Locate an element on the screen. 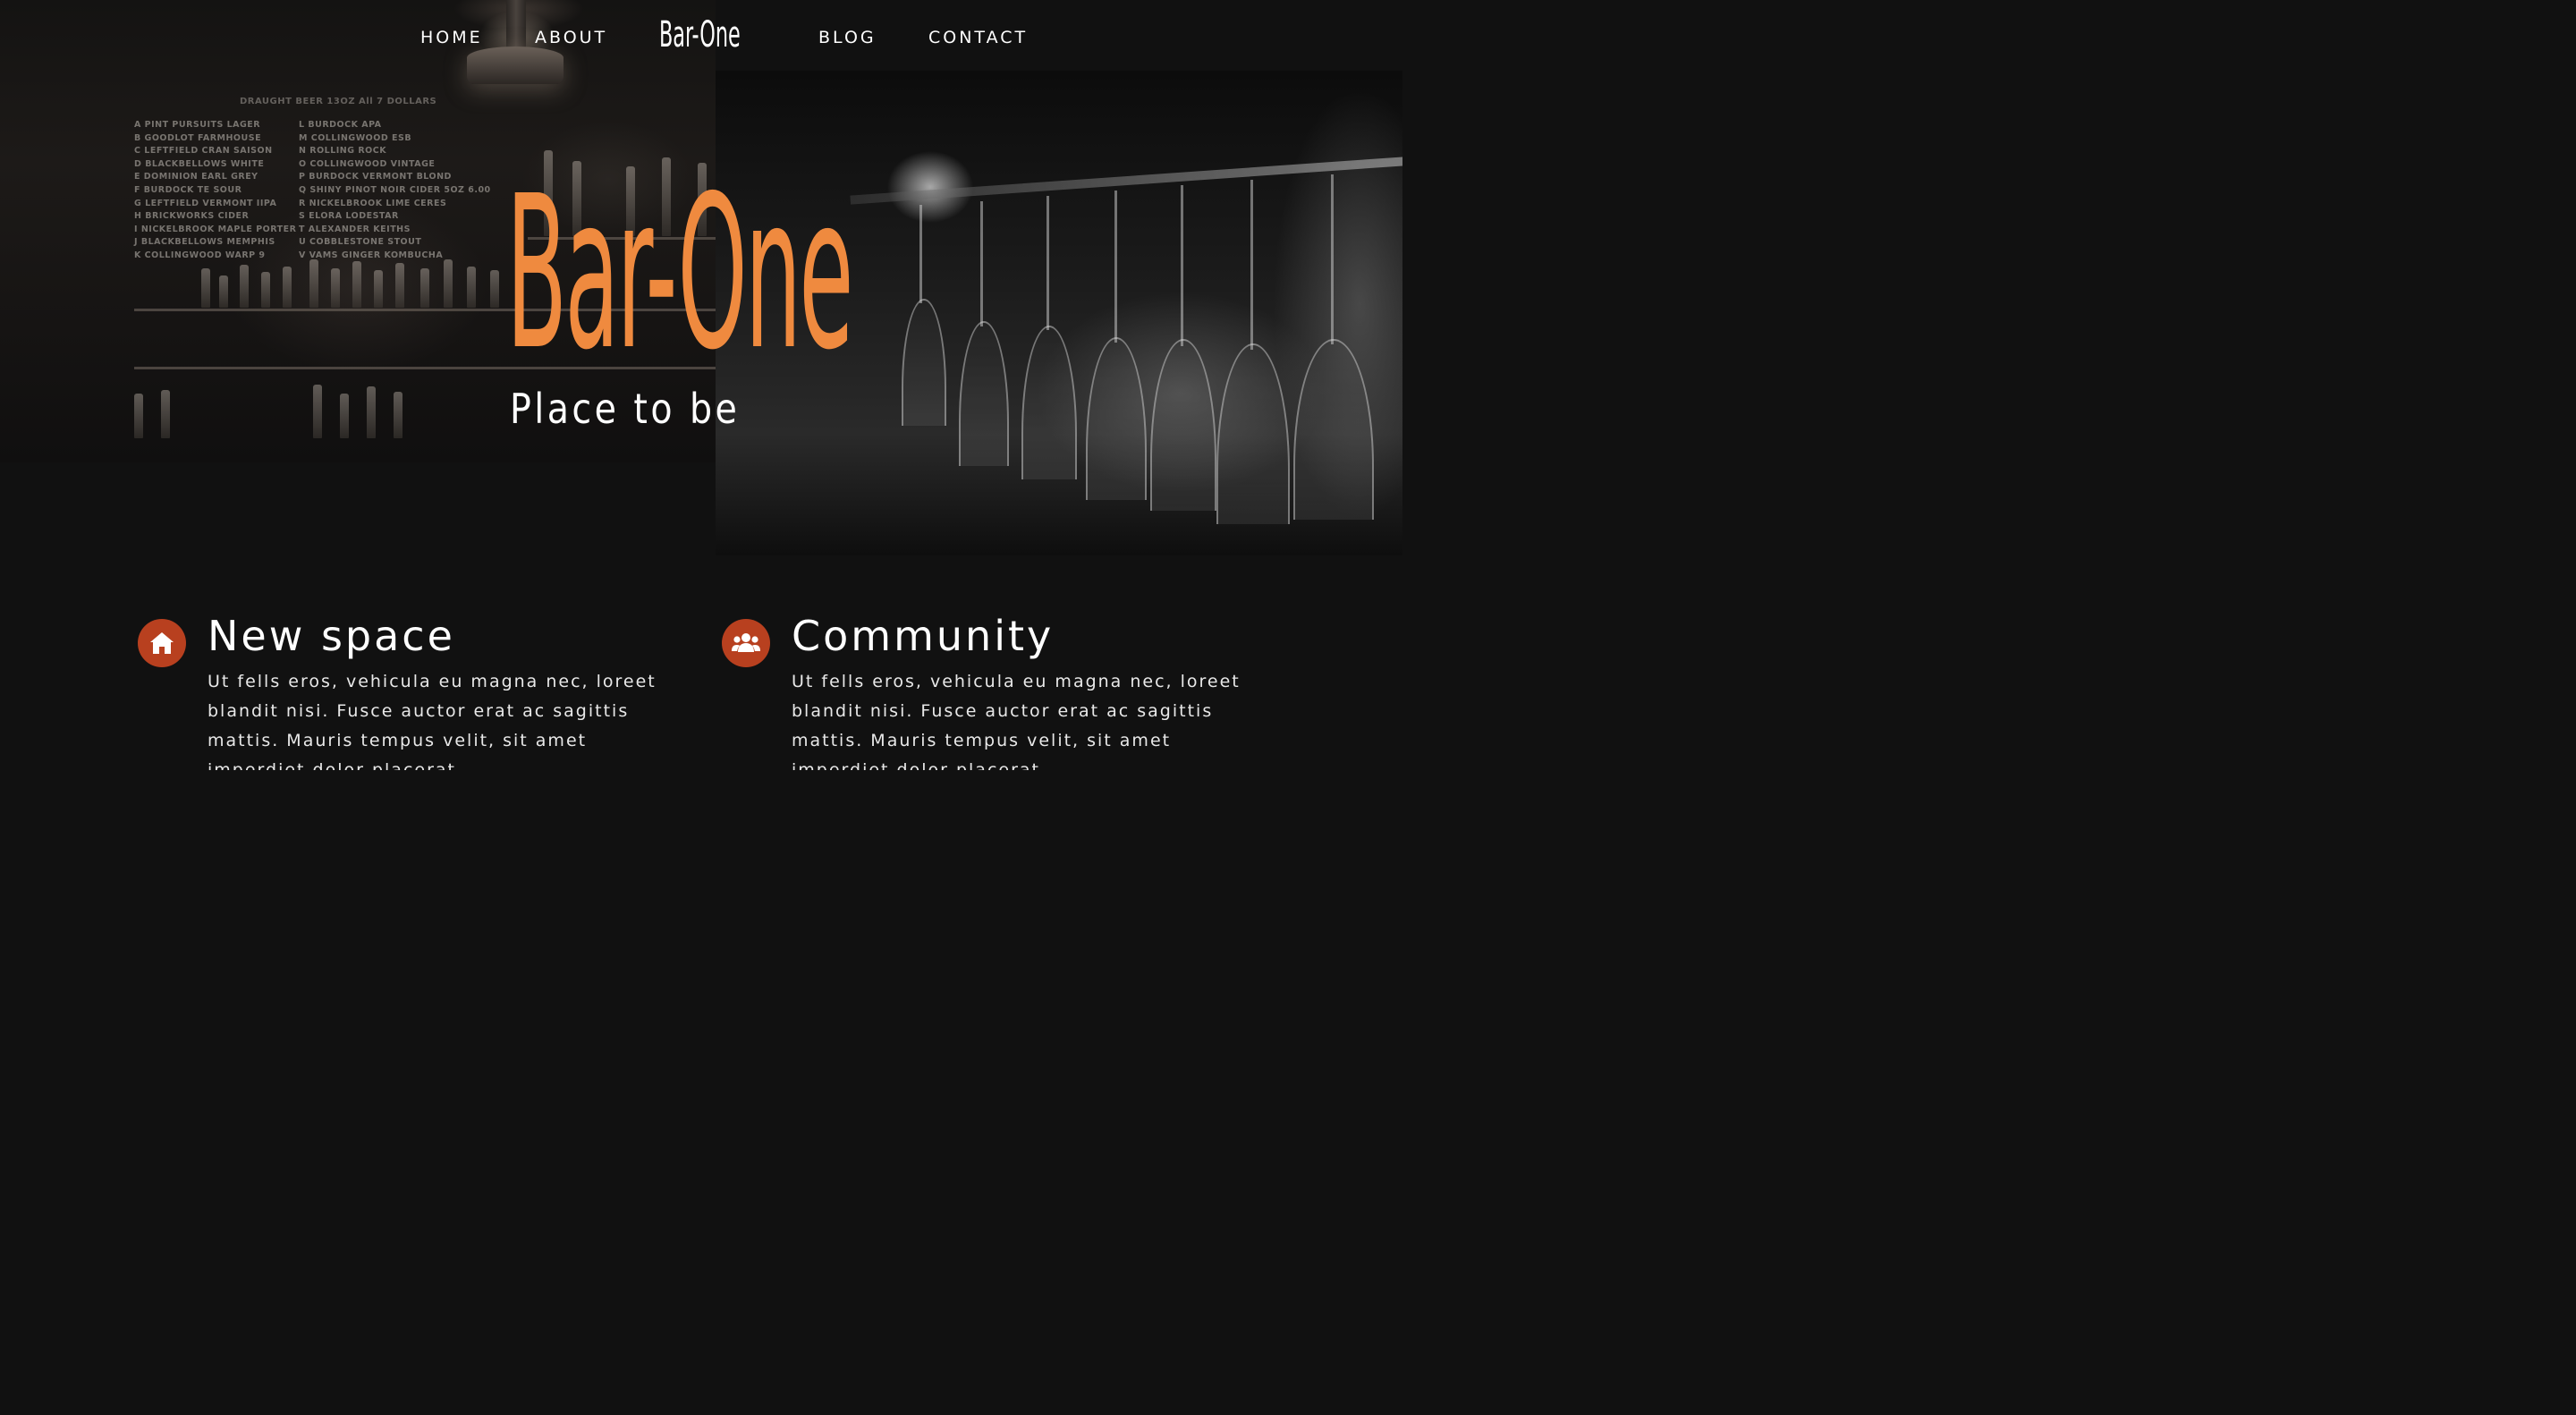 The width and height of the screenshot is (2576, 1415). board-line: V VAMS GINGER KOMBUCHA is located at coordinates (371, 255).